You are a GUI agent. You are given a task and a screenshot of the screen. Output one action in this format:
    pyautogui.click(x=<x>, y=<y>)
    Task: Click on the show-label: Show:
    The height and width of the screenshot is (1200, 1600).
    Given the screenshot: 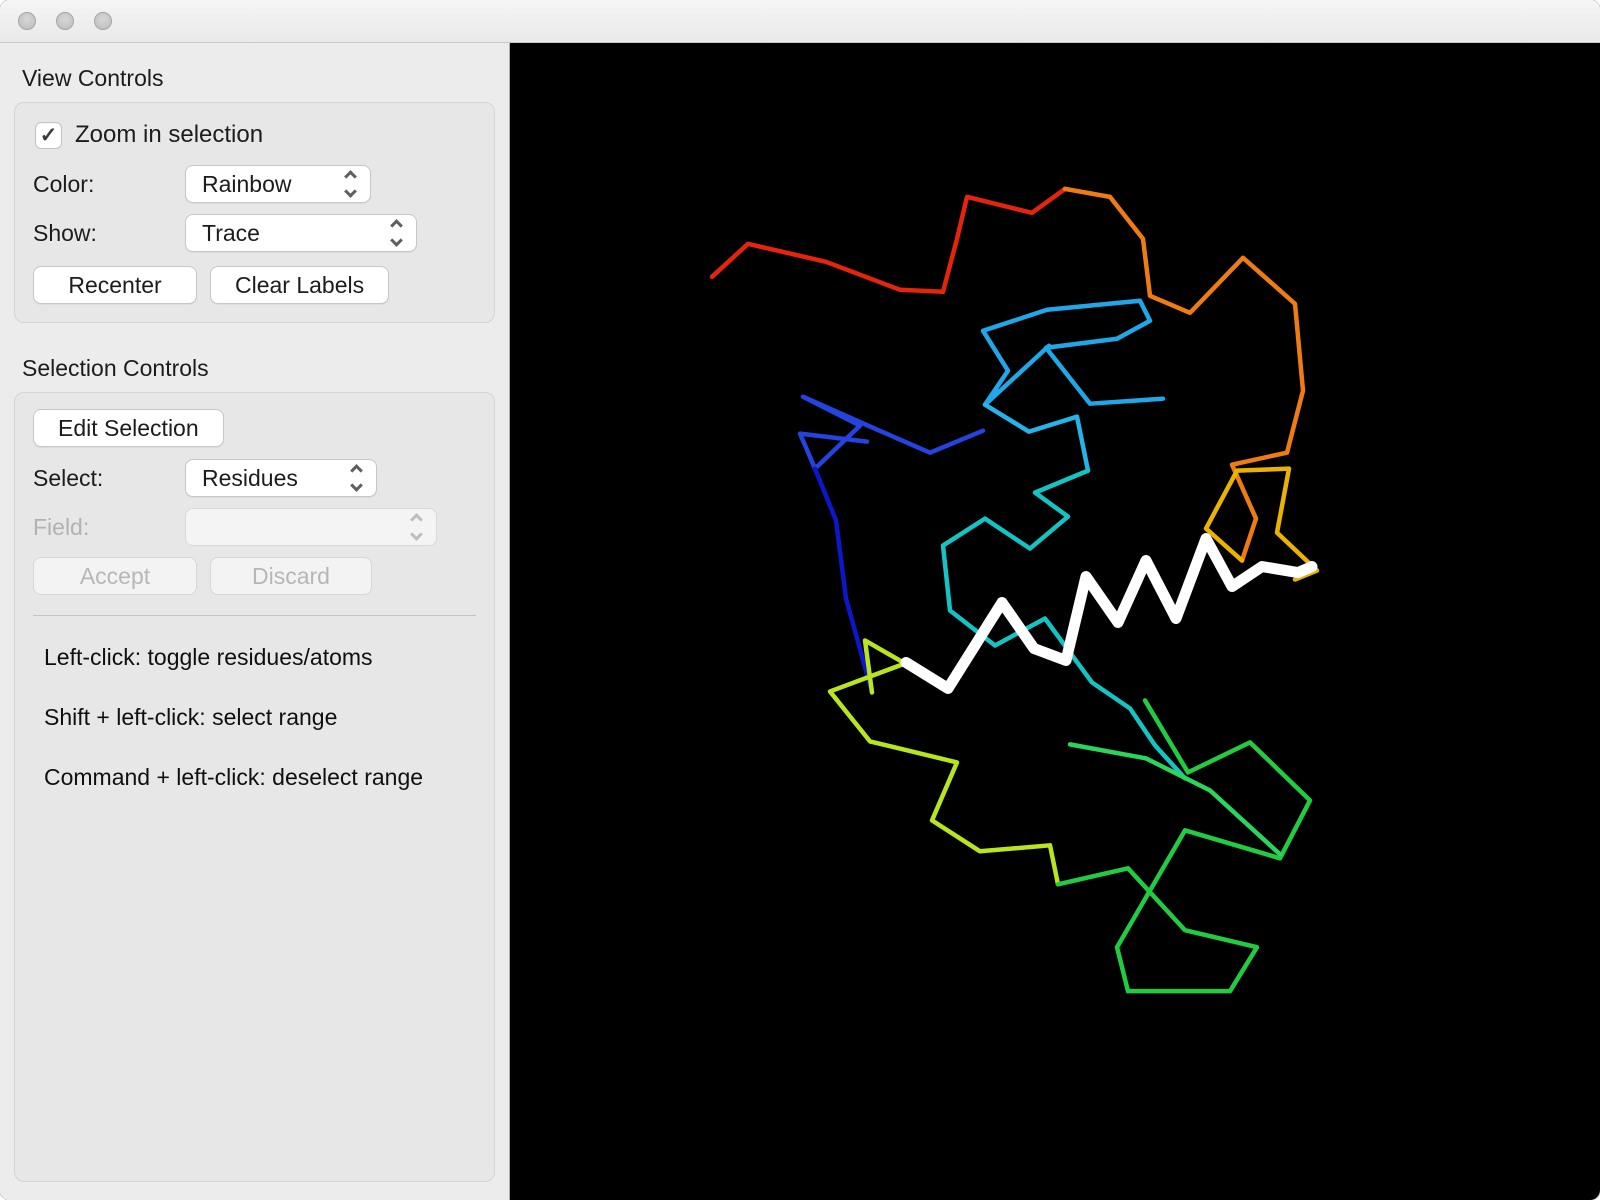 What is the action you would take?
    pyautogui.click(x=65, y=232)
    